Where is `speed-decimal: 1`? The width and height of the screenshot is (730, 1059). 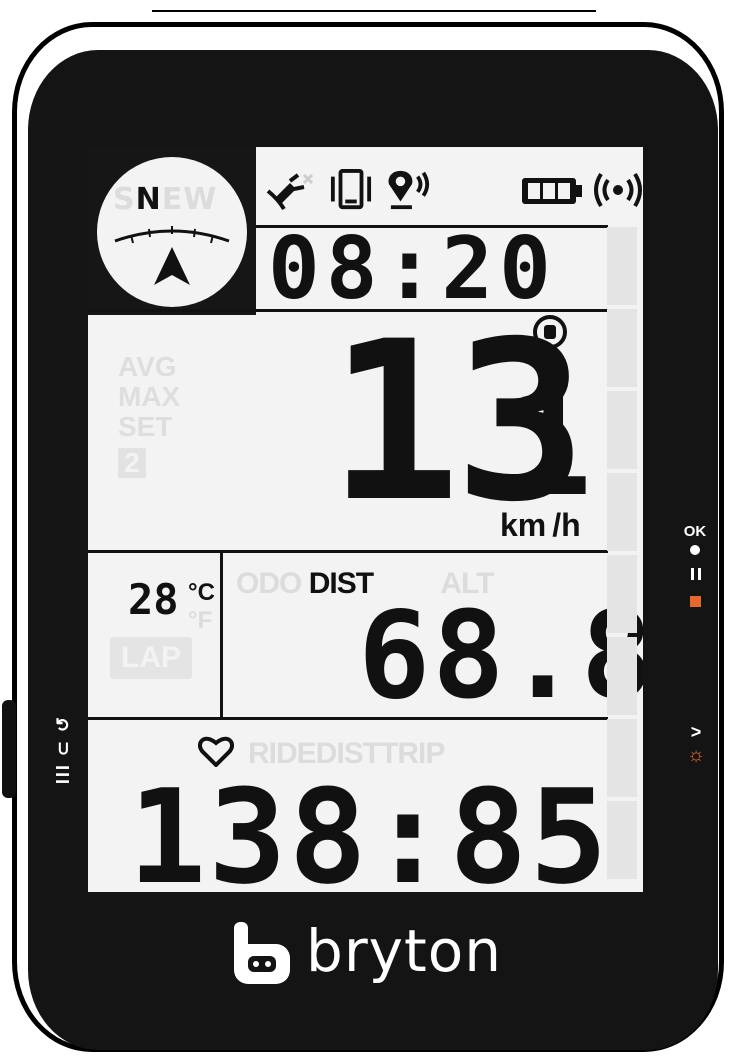 speed-decimal: 1 is located at coordinates (550, 446).